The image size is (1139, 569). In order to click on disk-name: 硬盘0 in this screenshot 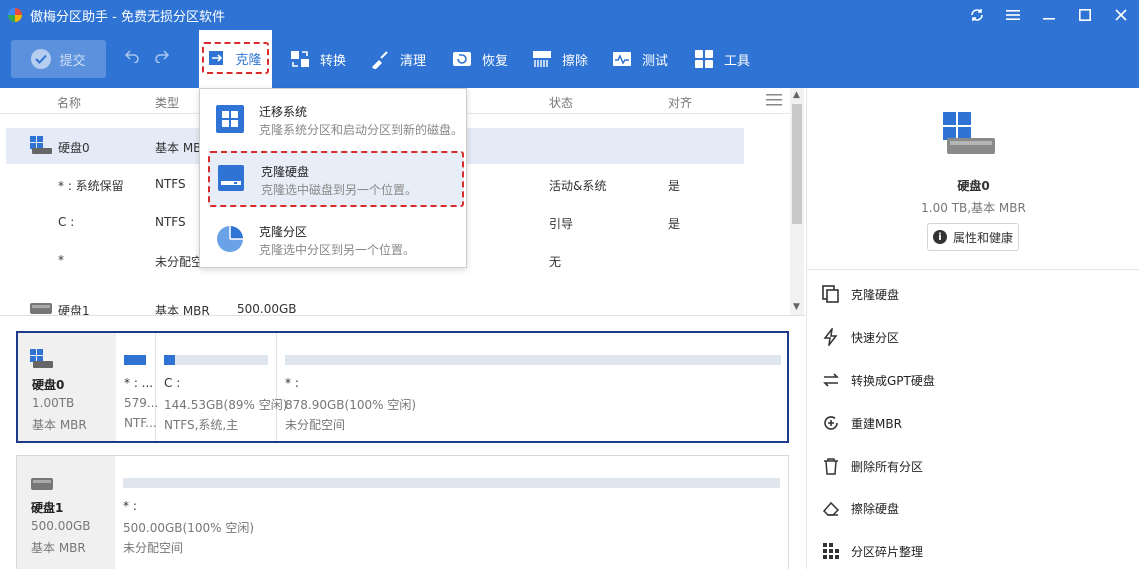, I will do `click(48, 385)`.